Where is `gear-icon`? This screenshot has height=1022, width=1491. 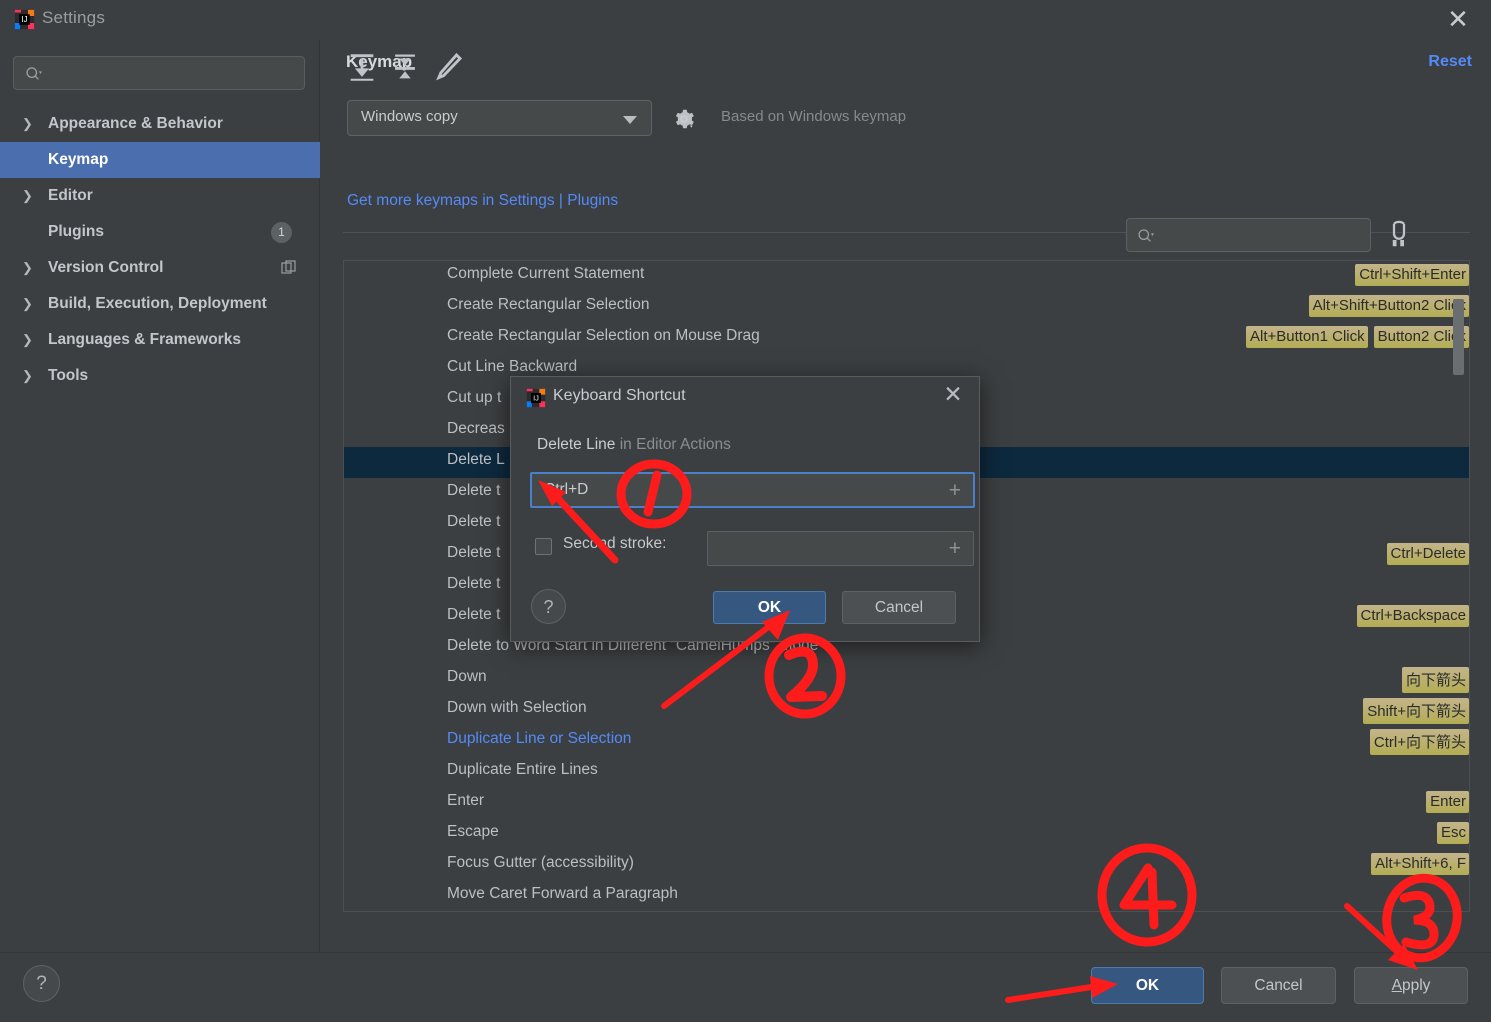
gear-icon is located at coordinates (684, 119).